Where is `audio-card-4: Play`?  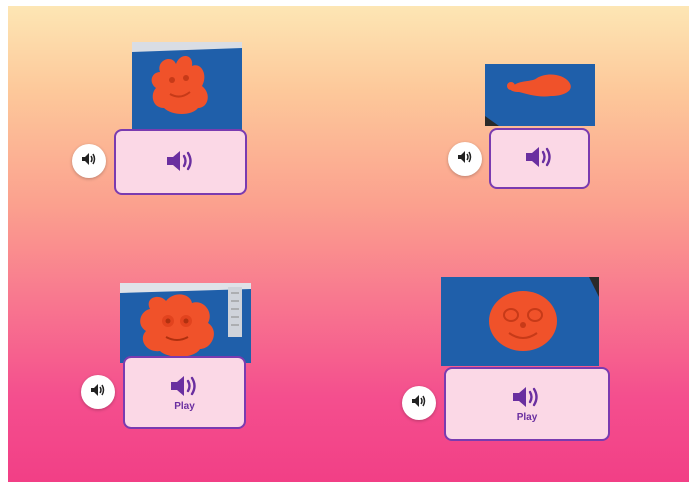 audio-card-4: Play is located at coordinates (527, 404).